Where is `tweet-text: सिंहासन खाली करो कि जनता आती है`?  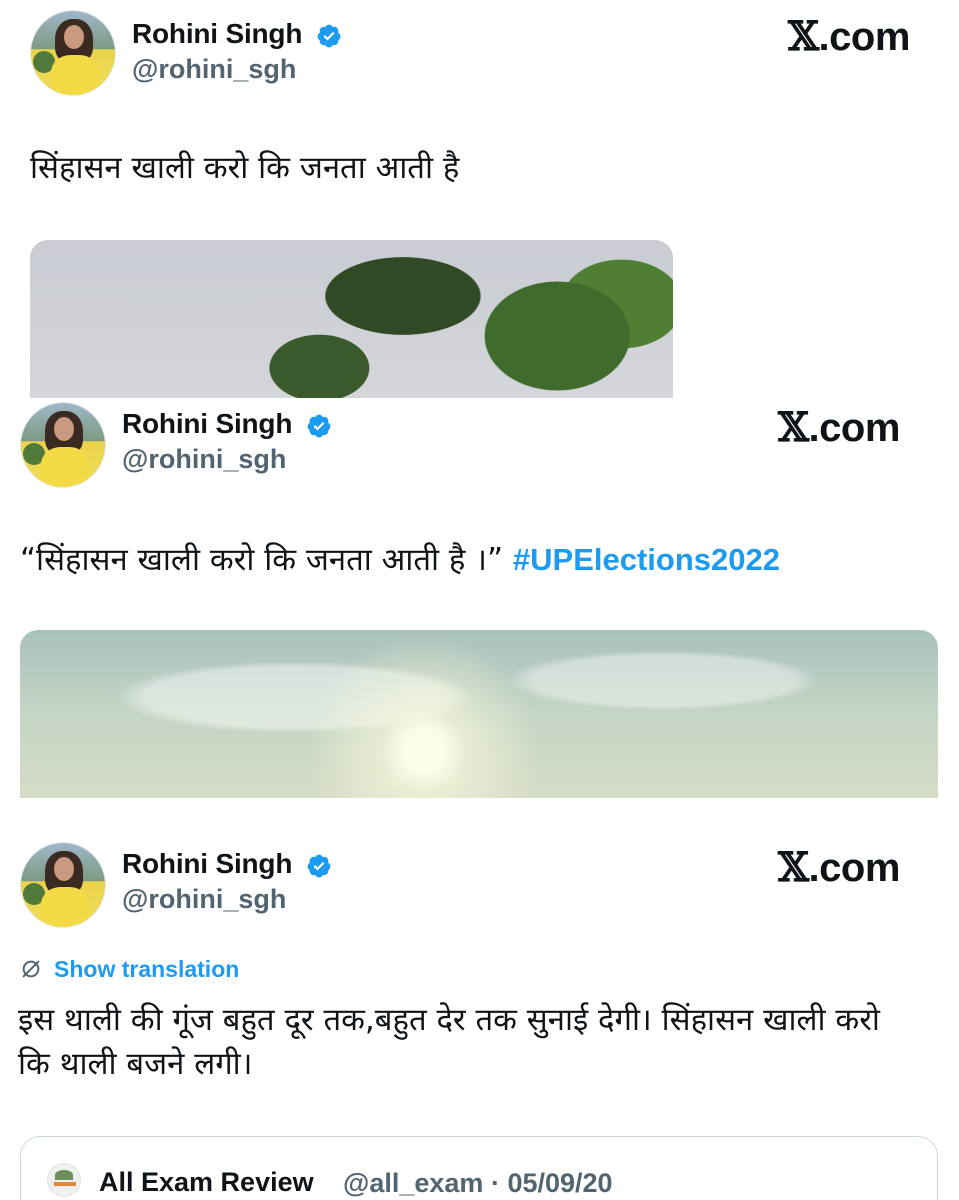
tweet-text: सिंहासन खाली करो कि जनता आती है is located at coordinates (245, 168).